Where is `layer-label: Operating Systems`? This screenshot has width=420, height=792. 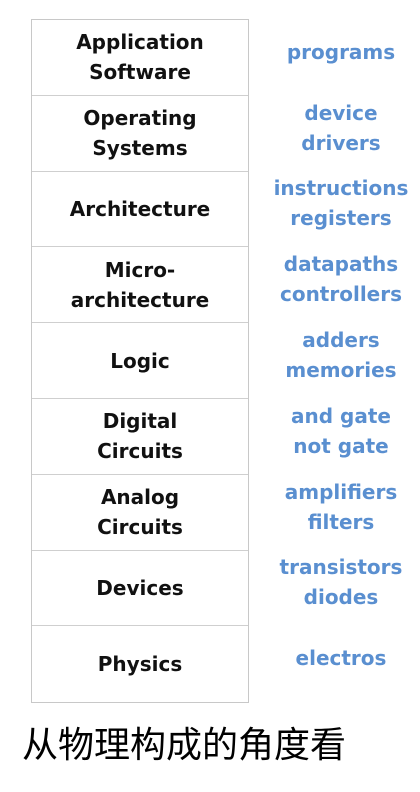 layer-label: Operating Systems is located at coordinates (140, 133).